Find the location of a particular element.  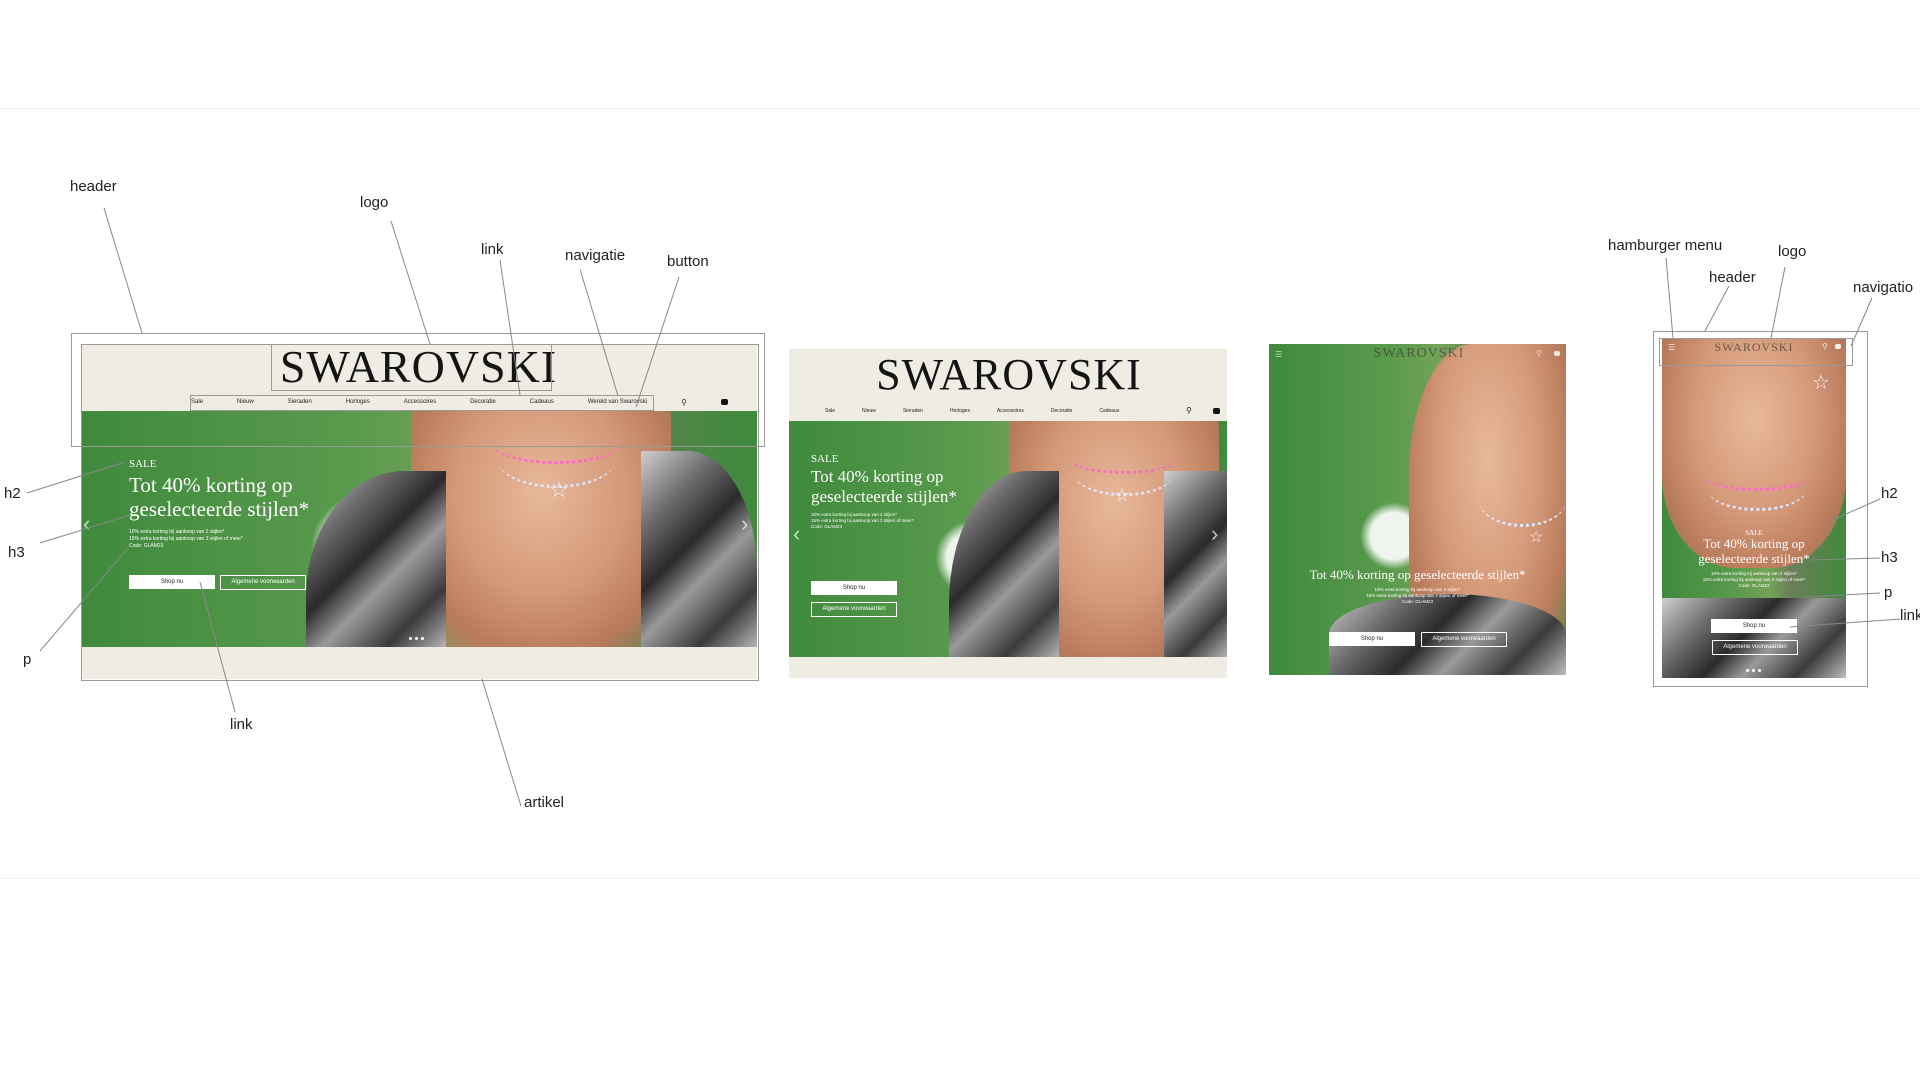

annotation-button: button is located at coordinates (688, 261).